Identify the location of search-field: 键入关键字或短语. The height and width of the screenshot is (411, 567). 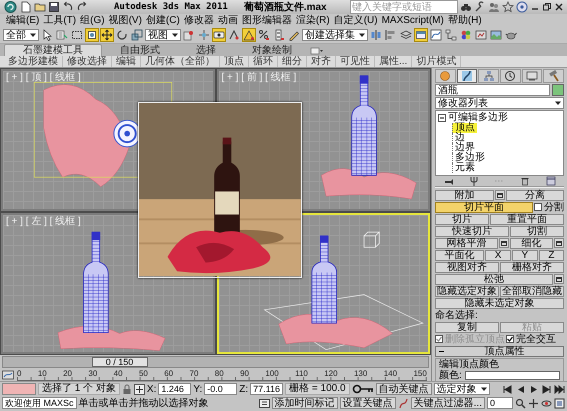
(404, 7).